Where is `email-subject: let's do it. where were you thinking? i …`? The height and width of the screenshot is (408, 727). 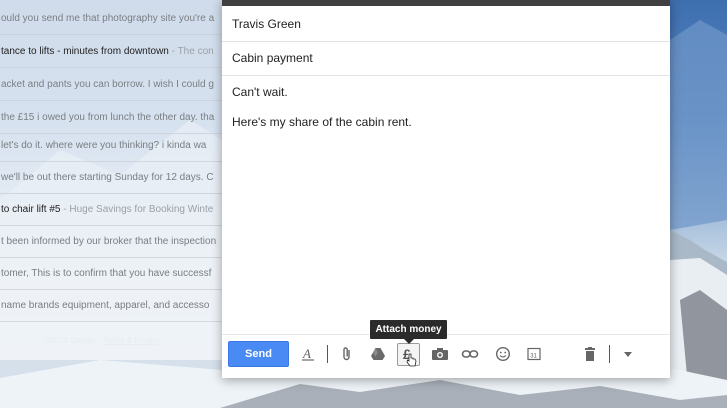
email-subject: let's do it. where were you thinking? i … is located at coordinates (104, 145).